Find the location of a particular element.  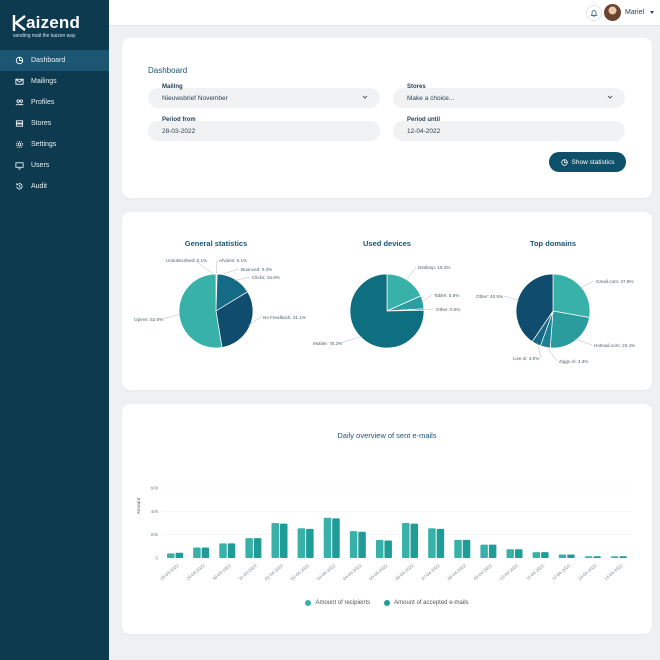

mailings-icon is located at coordinates (19, 81).